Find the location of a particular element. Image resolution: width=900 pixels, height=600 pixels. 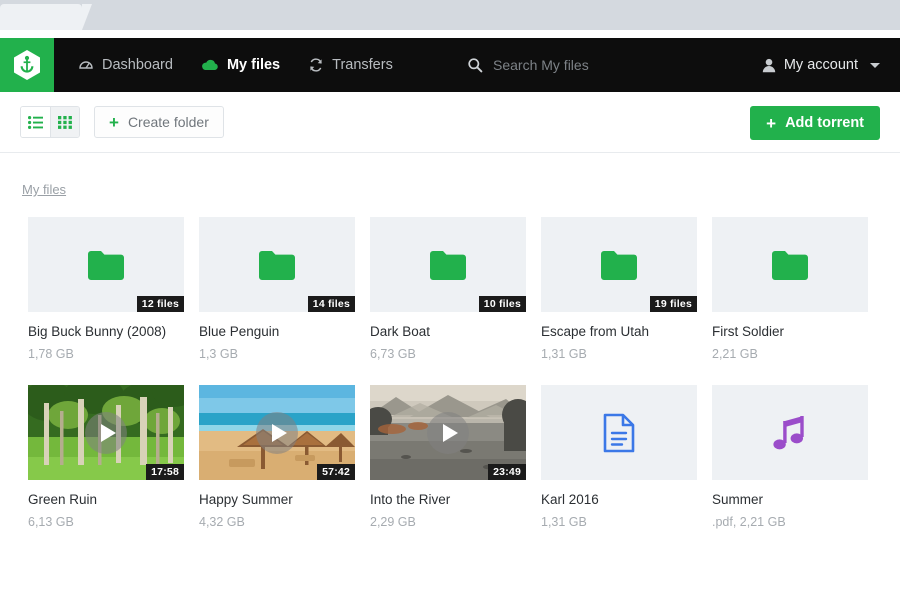

breadcrumb-item-my-files: My files is located at coordinates (44, 189).